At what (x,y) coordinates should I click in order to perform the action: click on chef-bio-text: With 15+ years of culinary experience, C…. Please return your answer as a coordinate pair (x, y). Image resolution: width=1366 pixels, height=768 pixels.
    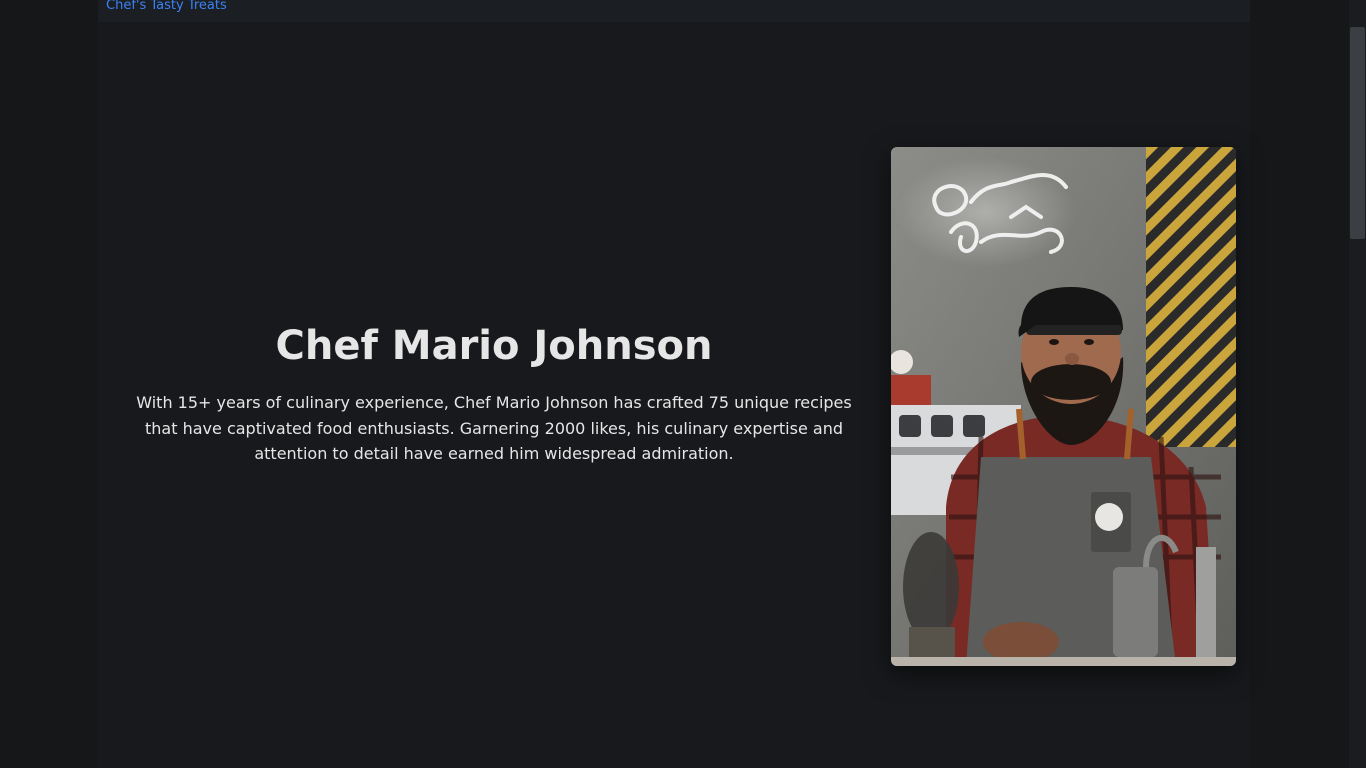
    Looking at the image, I should click on (494, 428).